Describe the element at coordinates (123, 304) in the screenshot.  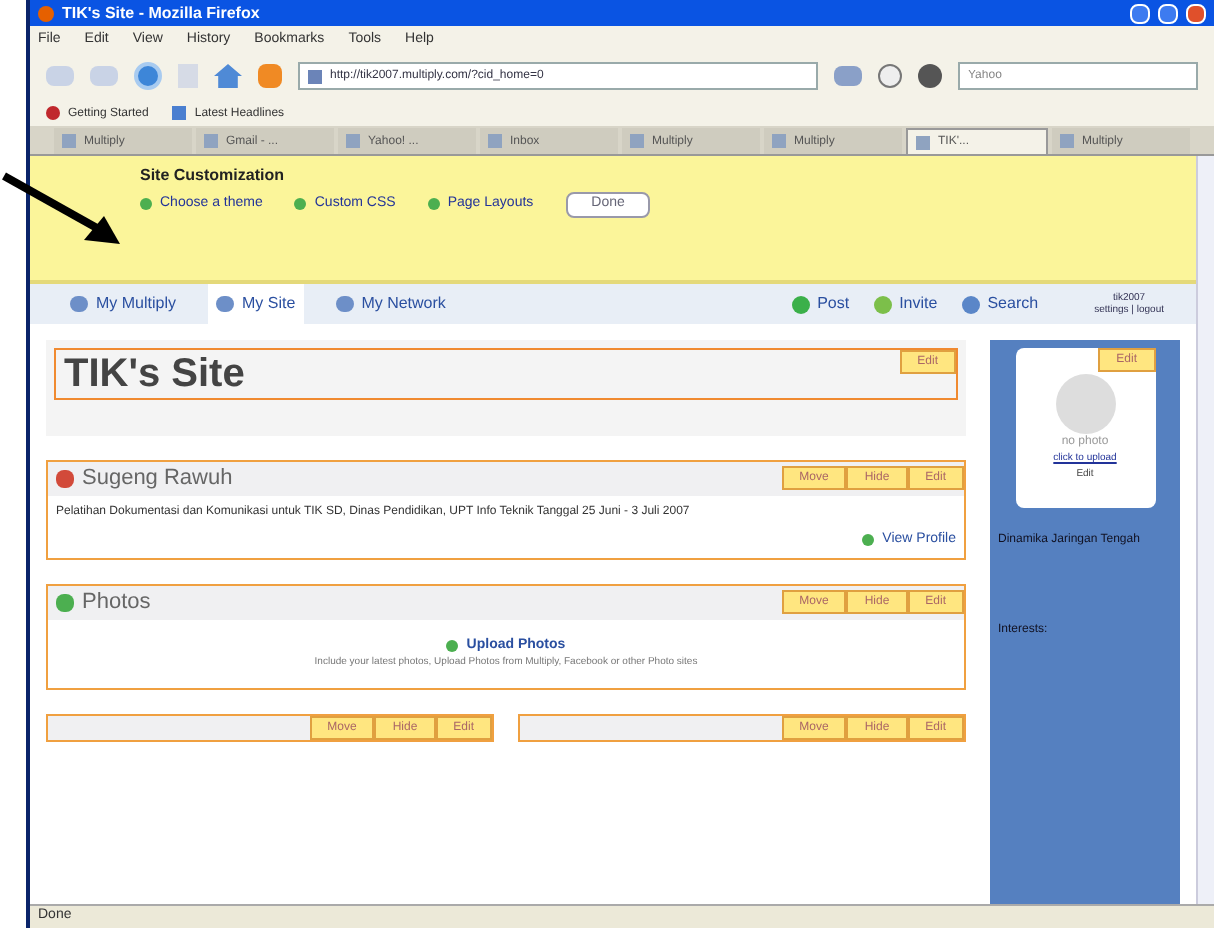
I see `nav-tab: My Multiply` at that location.